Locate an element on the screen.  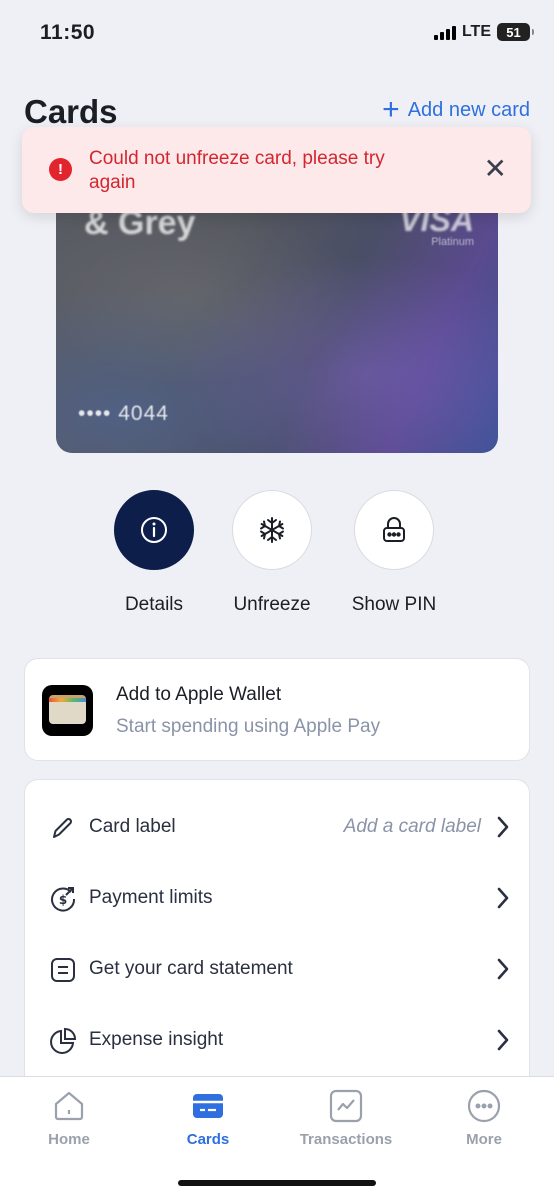
tab-transactions: Transactions is located at coordinates (346, 1118).